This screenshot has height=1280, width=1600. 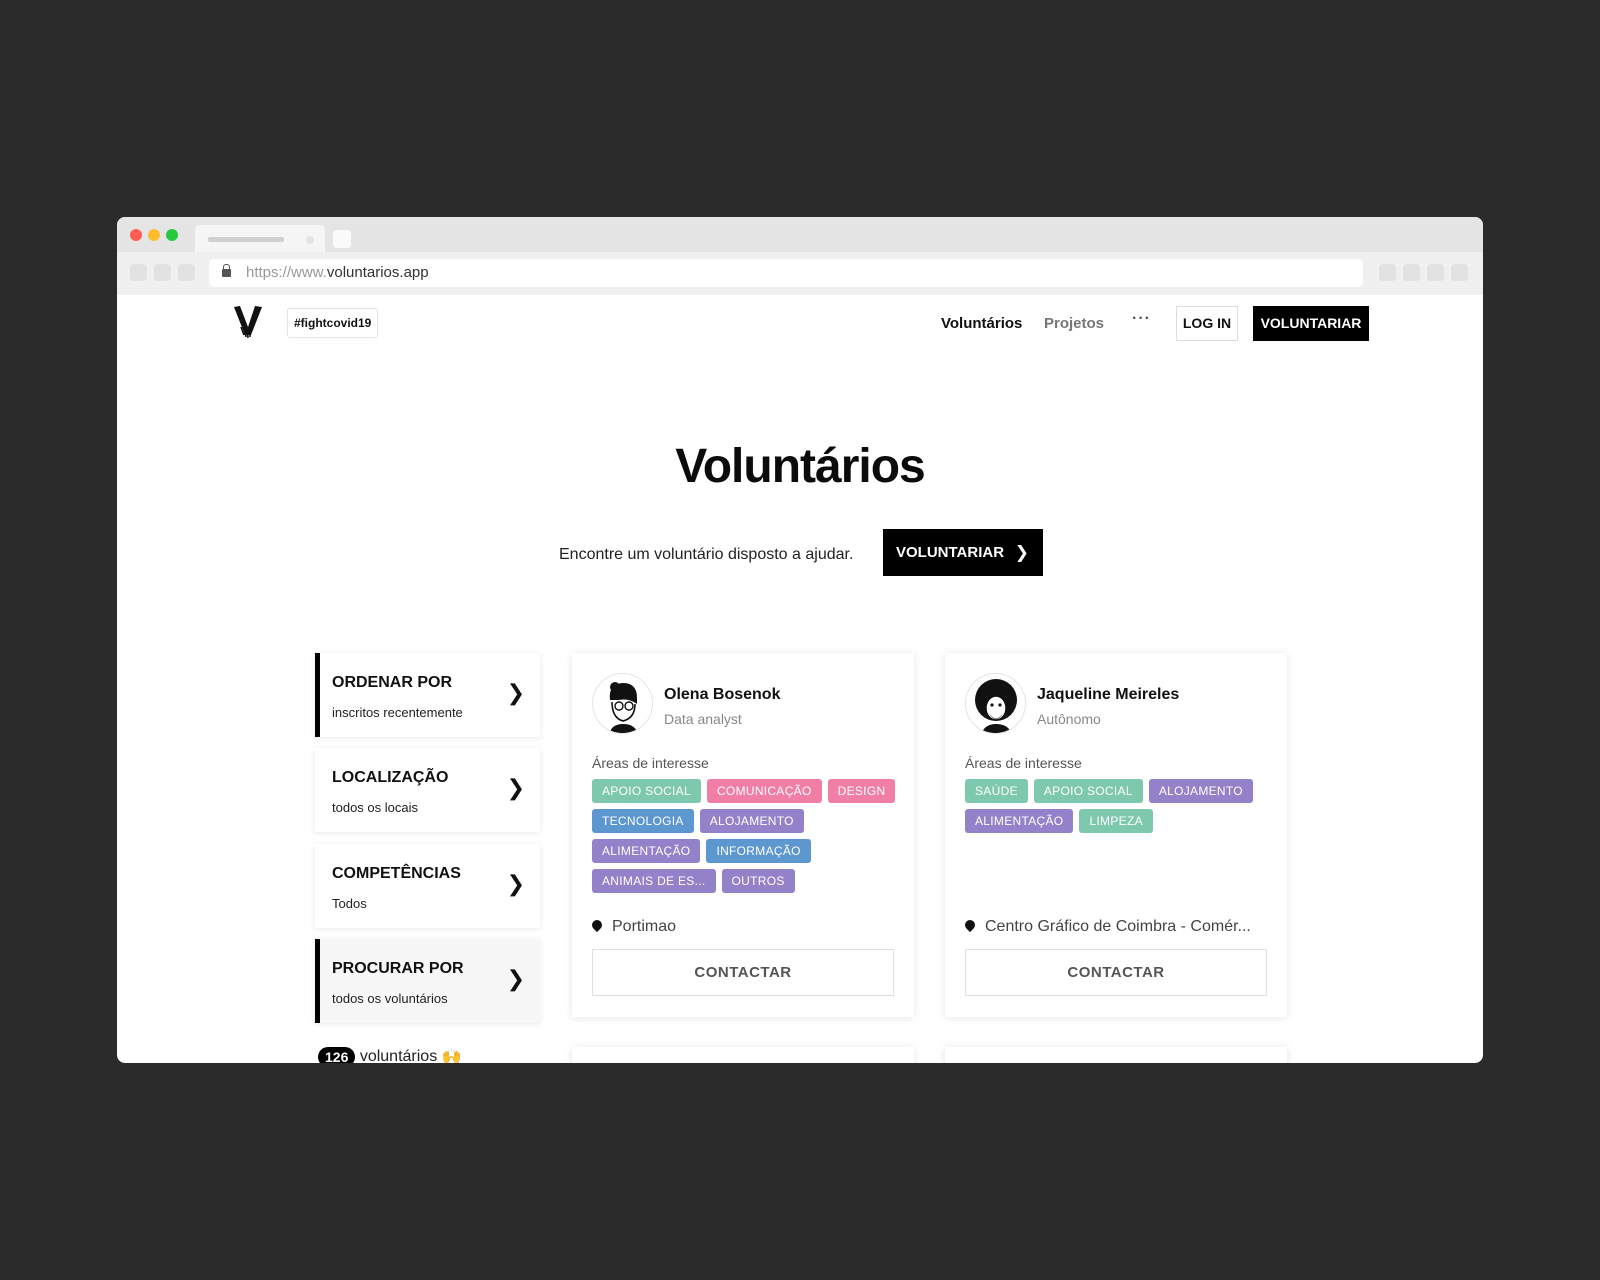 I want to click on voluntariar-hero-label: VOLUNTARIAR, so click(x=950, y=552).